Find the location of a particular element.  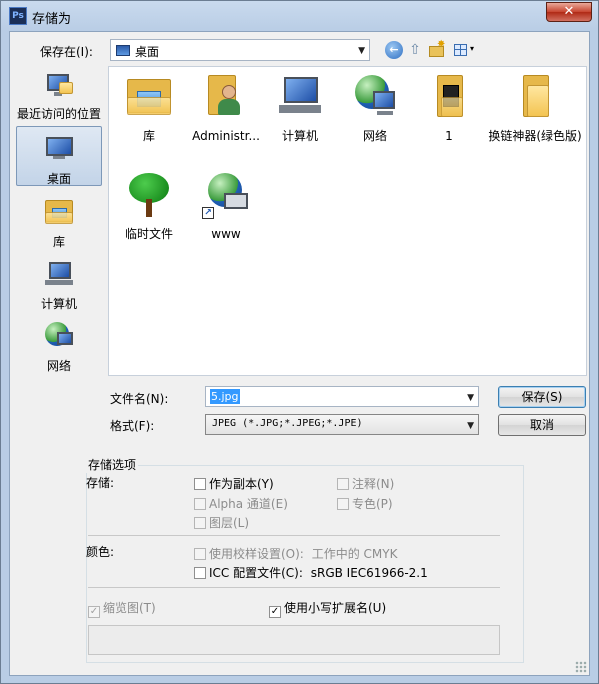

list-item: 计算机 is located at coordinates (300, 109).